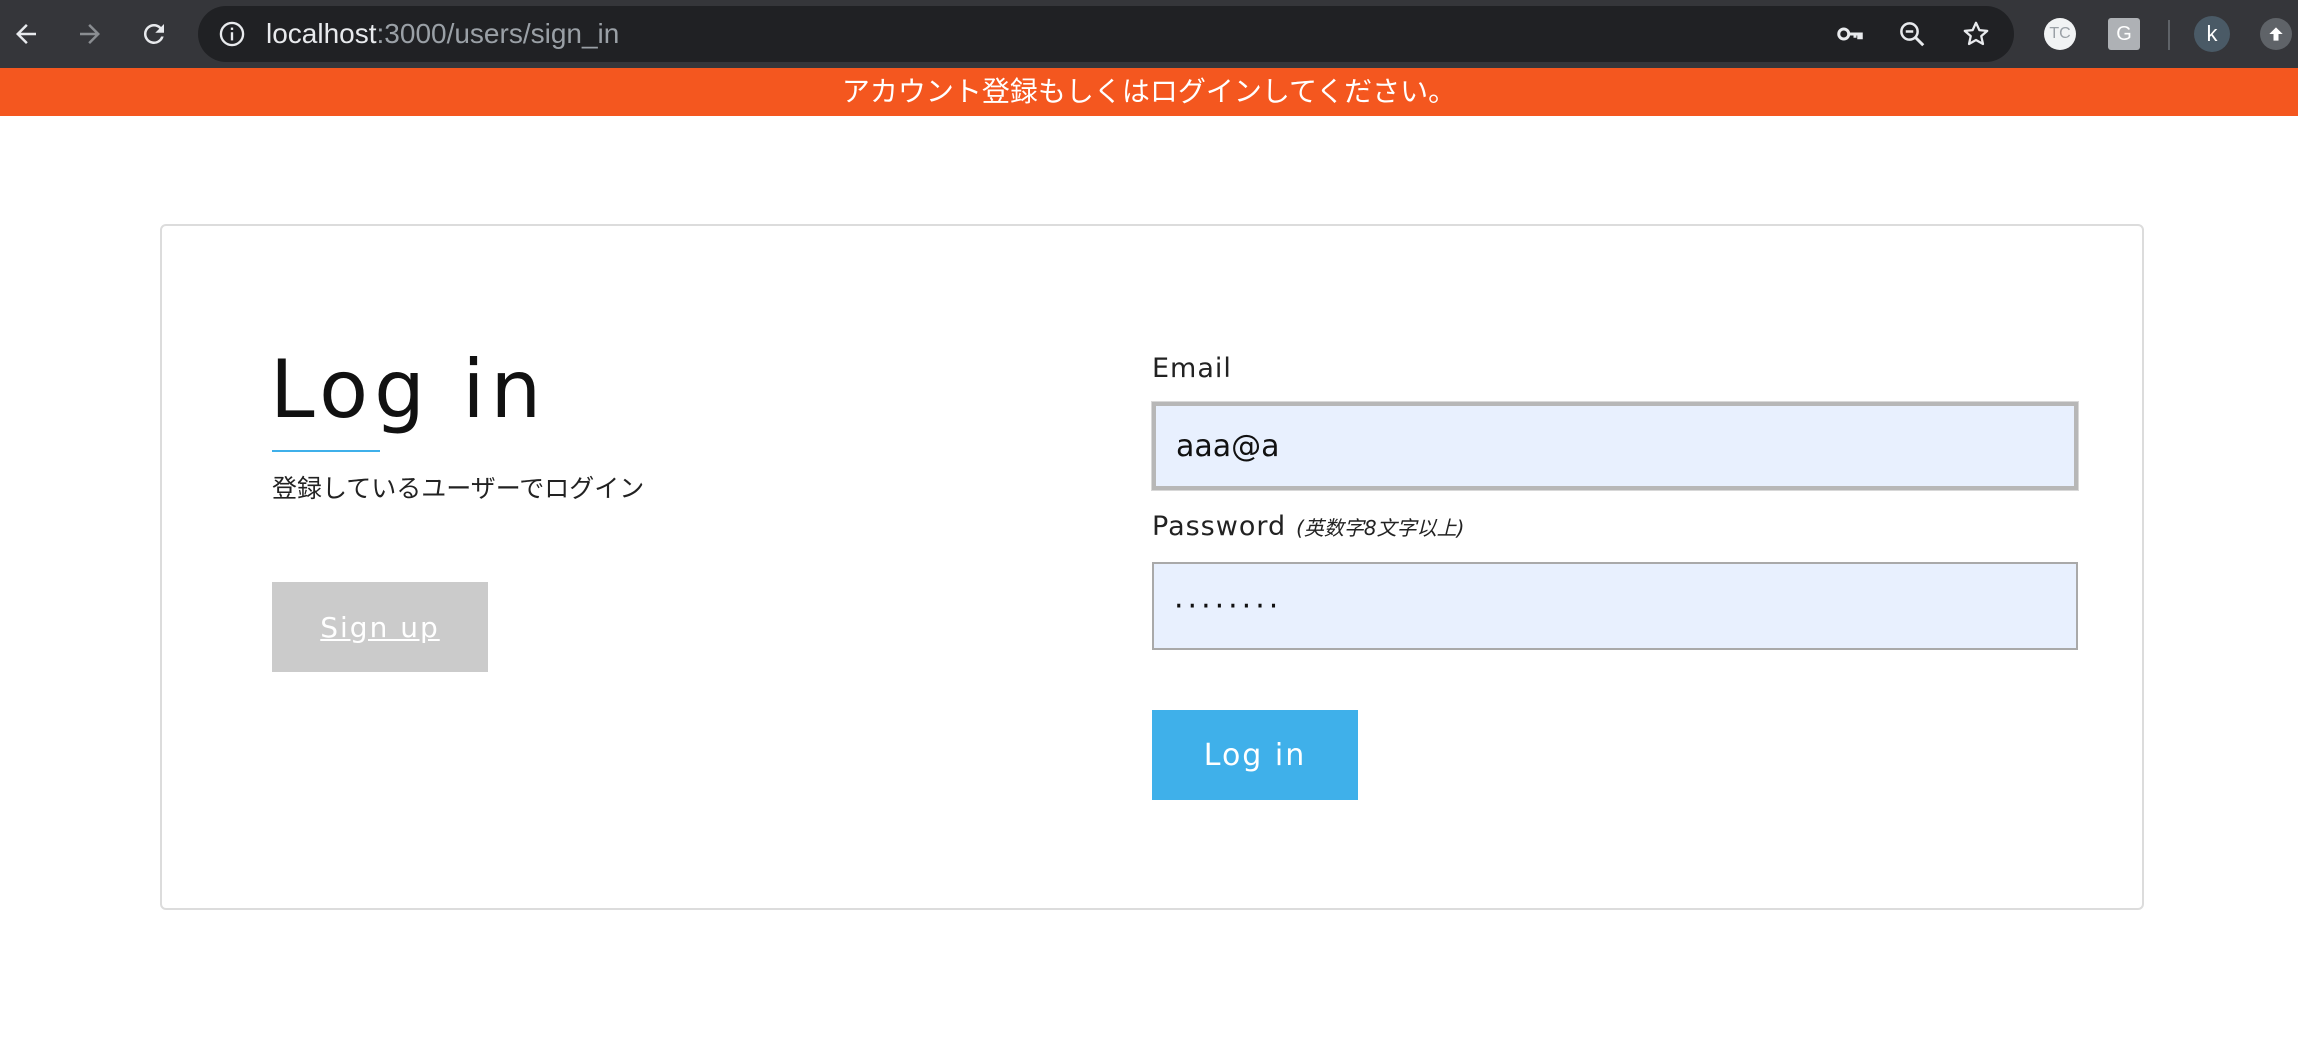 This screenshot has width=2298, height=1054. What do you see at coordinates (409, 389) in the screenshot?
I see `page-title: Log in` at bounding box center [409, 389].